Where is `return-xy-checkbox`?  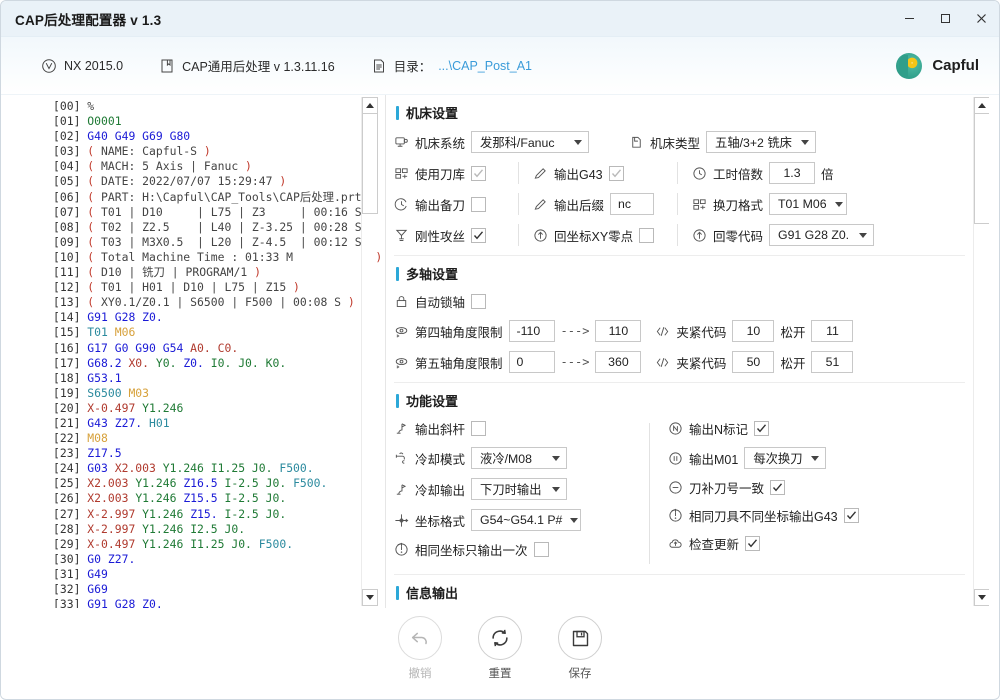 return-xy-checkbox is located at coordinates (647, 235).